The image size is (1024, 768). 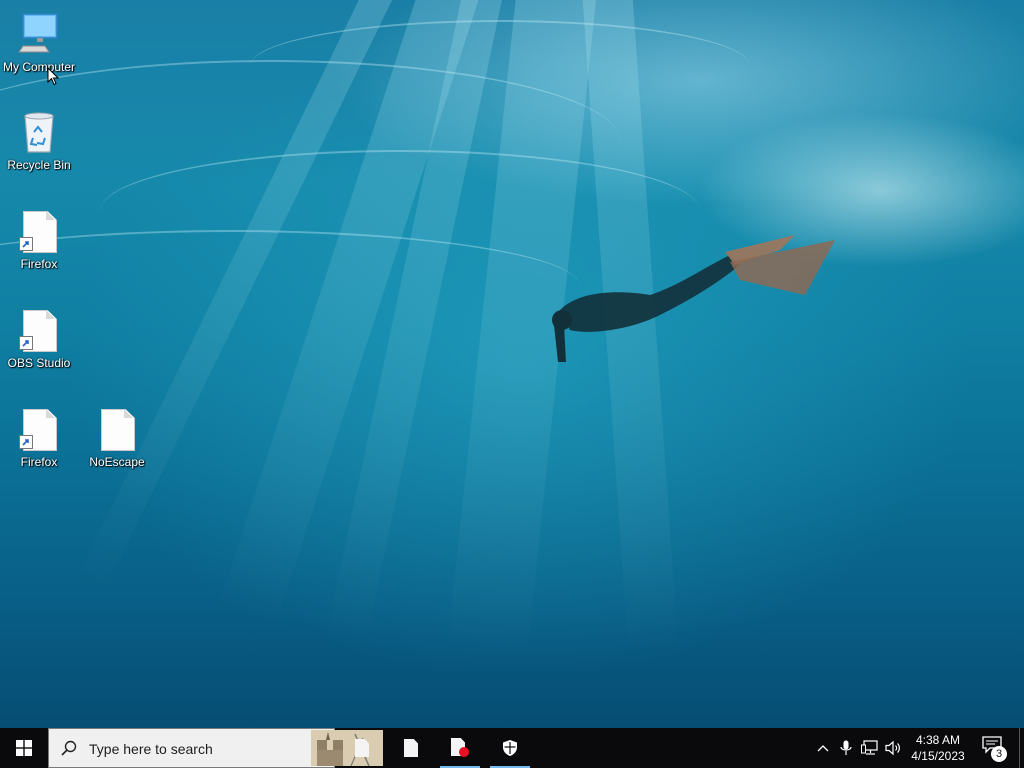 I want to click on chevron-up-icon, so click(x=823, y=748).